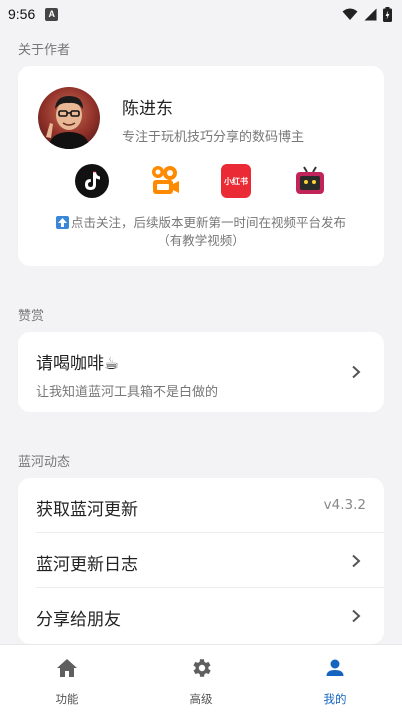  What do you see at coordinates (44, 50) in the screenshot?
I see `section-title-about: 关于作者` at bounding box center [44, 50].